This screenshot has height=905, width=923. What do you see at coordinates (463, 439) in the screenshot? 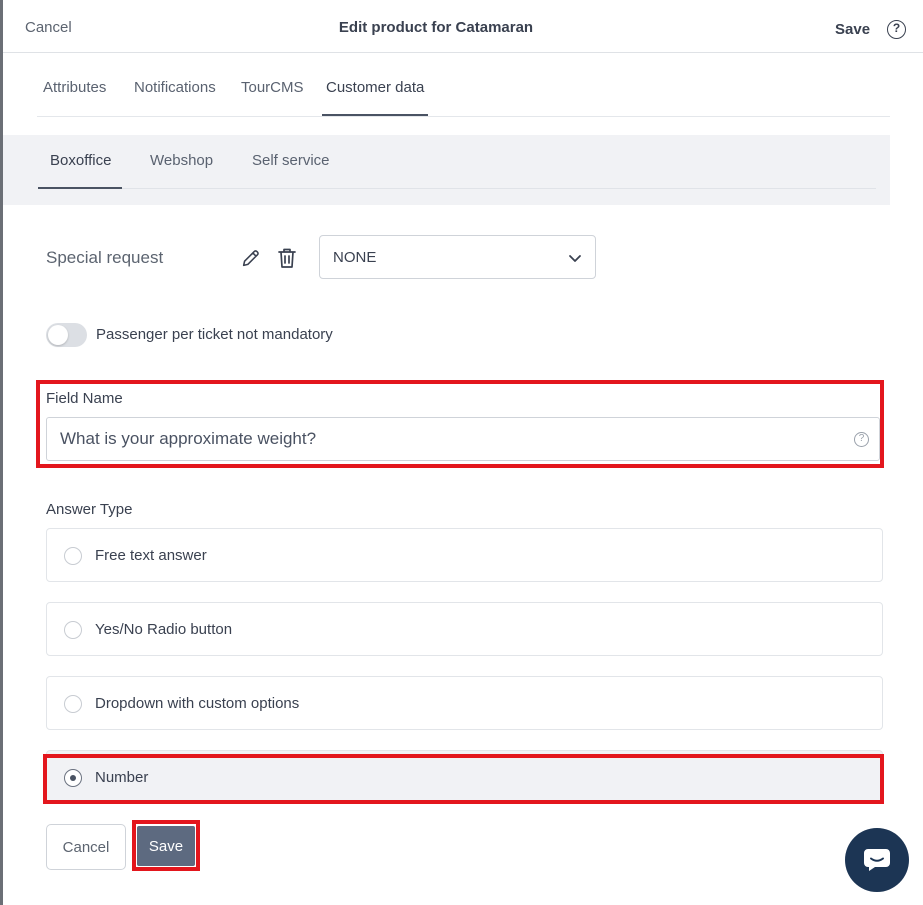
I see `field-name-input` at bounding box center [463, 439].